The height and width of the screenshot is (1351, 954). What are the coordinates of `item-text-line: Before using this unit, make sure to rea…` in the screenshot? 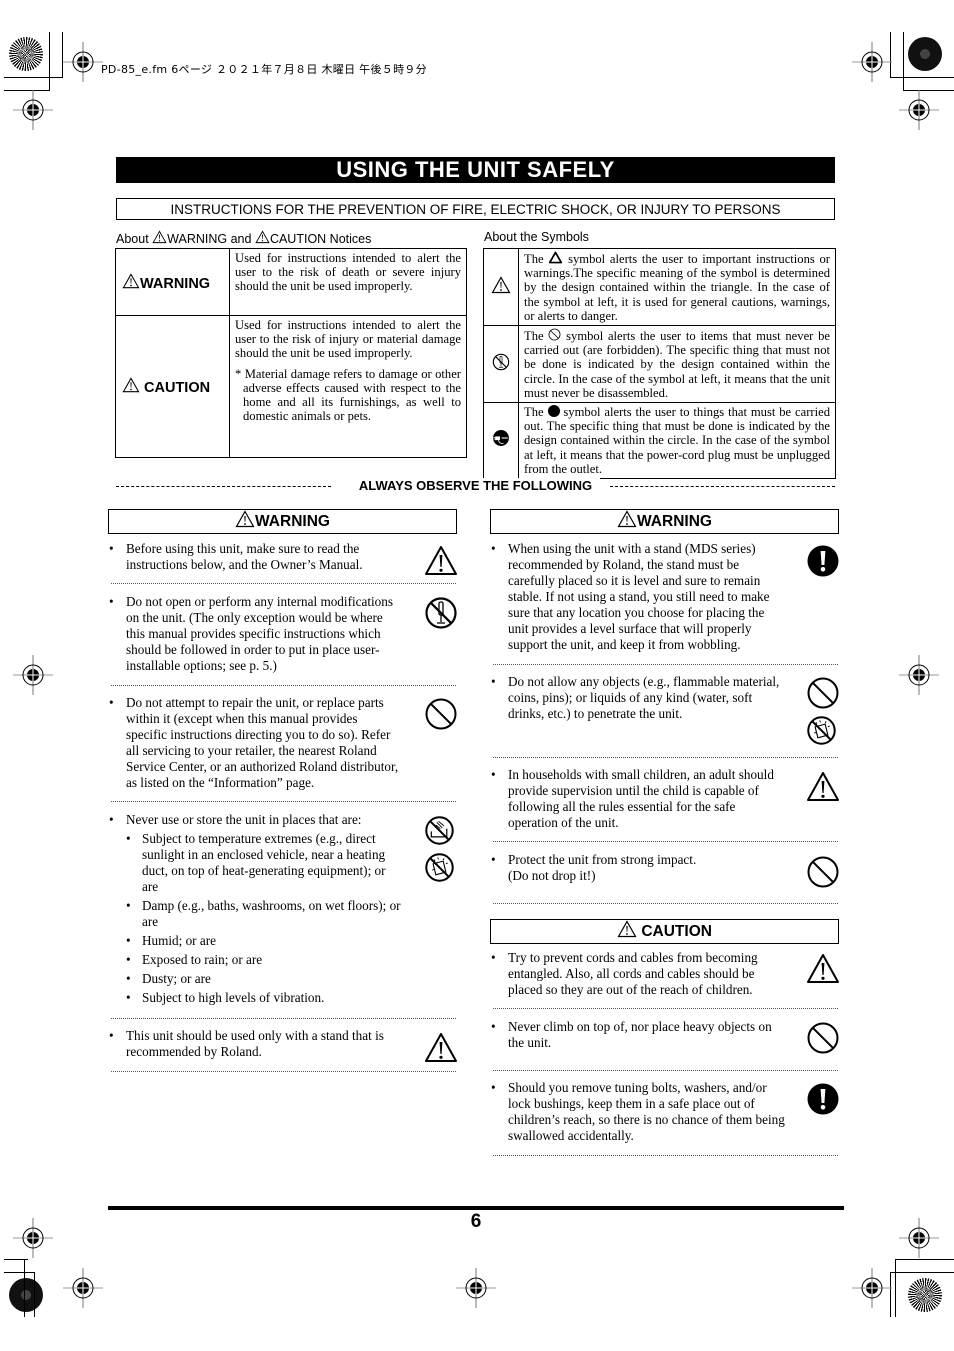 It's located at (243, 548).